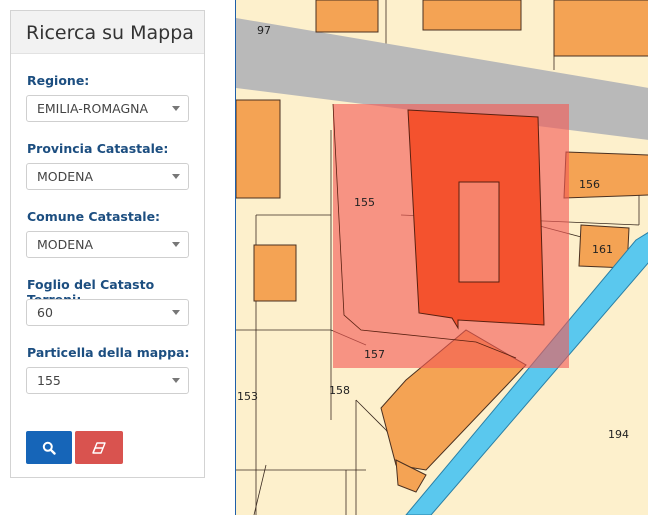  What do you see at coordinates (65, 176) in the screenshot?
I see `provincia-value: MODENA` at bounding box center [65, 176].